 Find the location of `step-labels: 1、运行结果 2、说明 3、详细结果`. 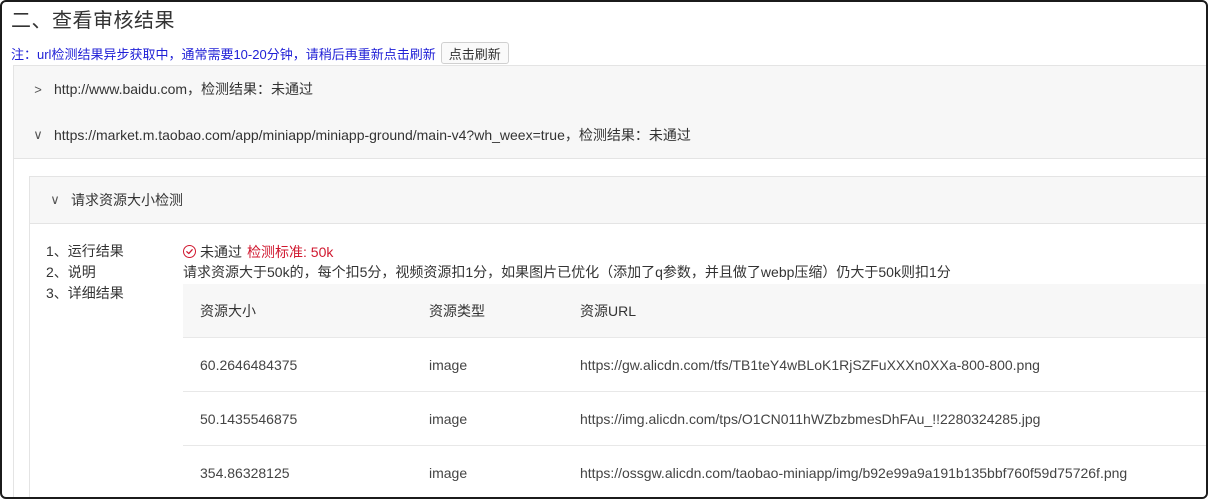

step-labels: 1、运行结果 2、说明 3、详细结果 is located at coordinates (85, 272).